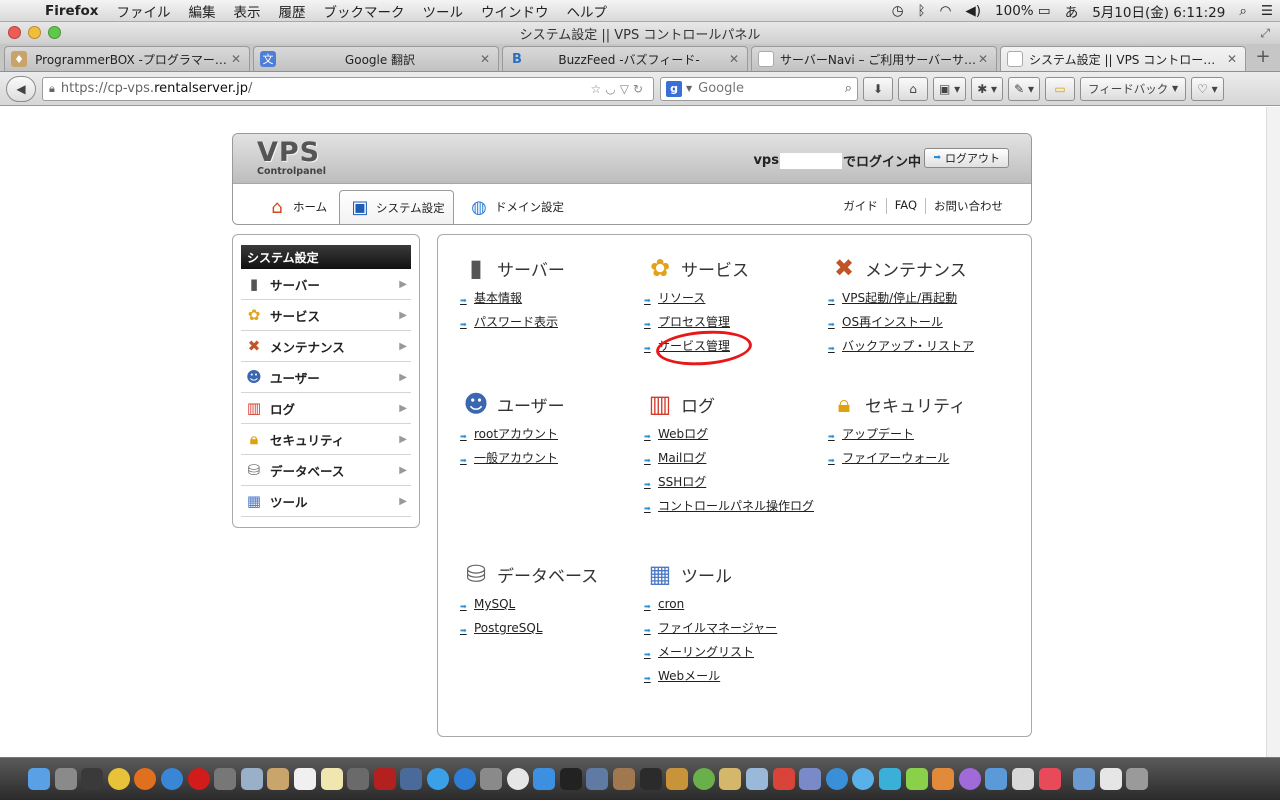  Describe the element at coordinates (587, 11) in the screenshot. I see `menu-help: ヘルプ` at that location.